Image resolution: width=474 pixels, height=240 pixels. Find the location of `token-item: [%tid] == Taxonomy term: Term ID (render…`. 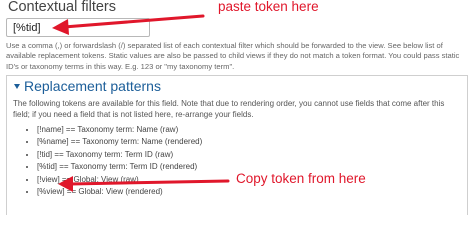

token-item: [%tid] == Taxonomy term: Term ID (render… is located at coordinates (119, 167).